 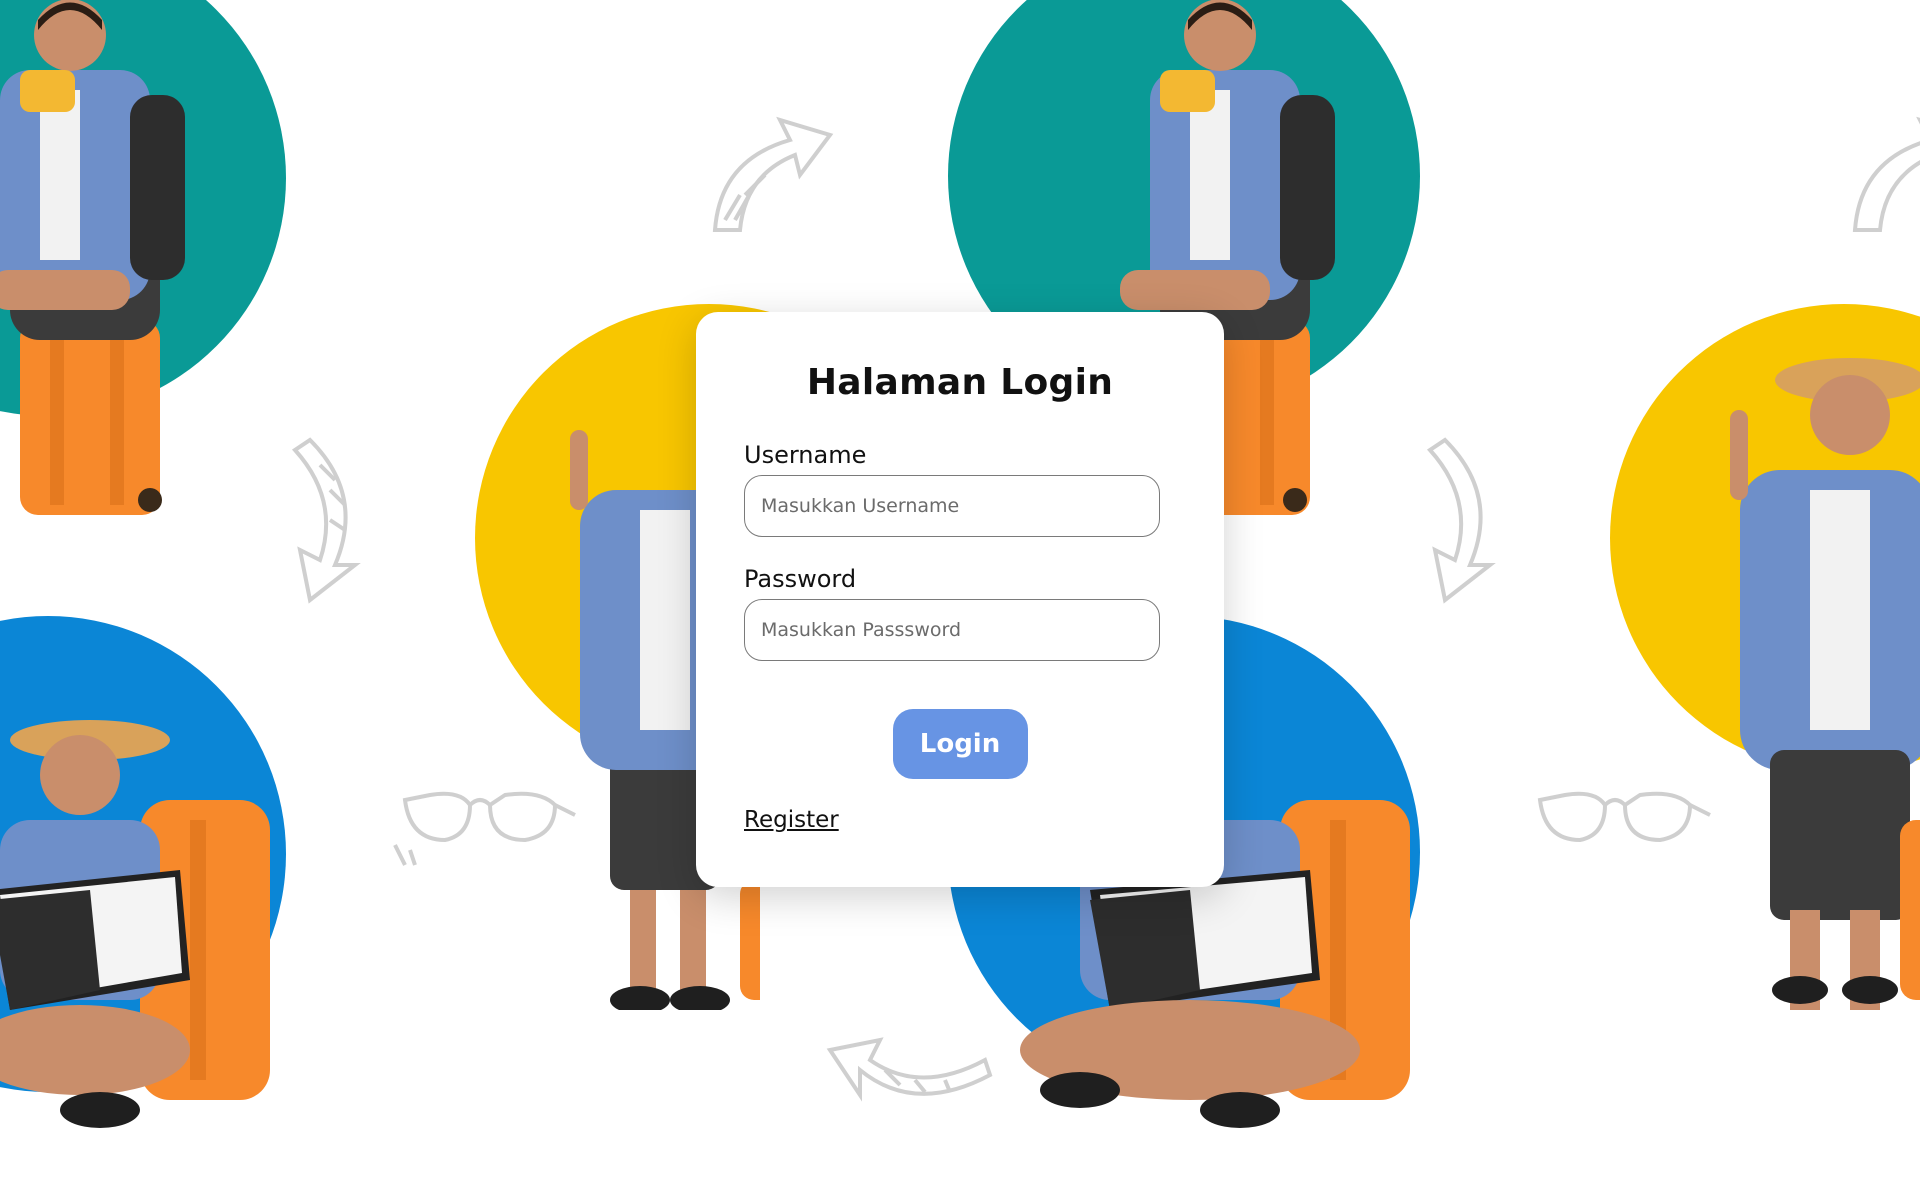 I want to click on password-input, so click(x=952, y=630).